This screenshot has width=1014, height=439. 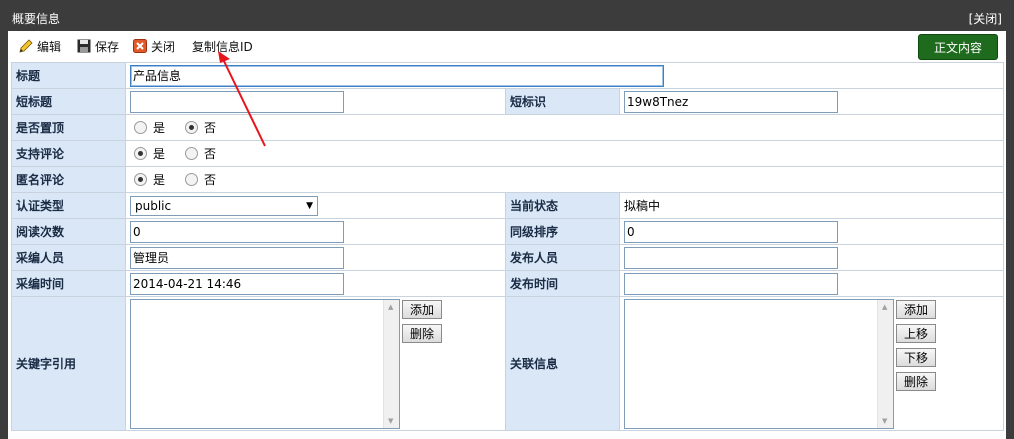 What do you see at coordinates (642, 206) in the screenshot?
I see `status-value: 拟稿中` at bounding box center [642, 206].